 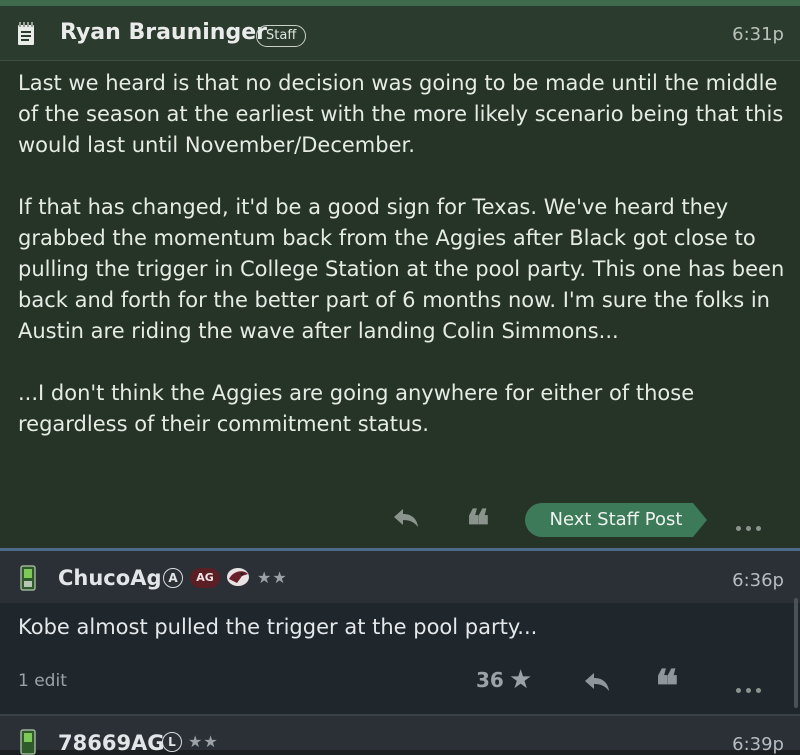 What do you see at coordinates (400, 33) in the screenshot?
I see `post-header: Ryan Brauninger Staff 6:31p` at bounding box center [400, 33].